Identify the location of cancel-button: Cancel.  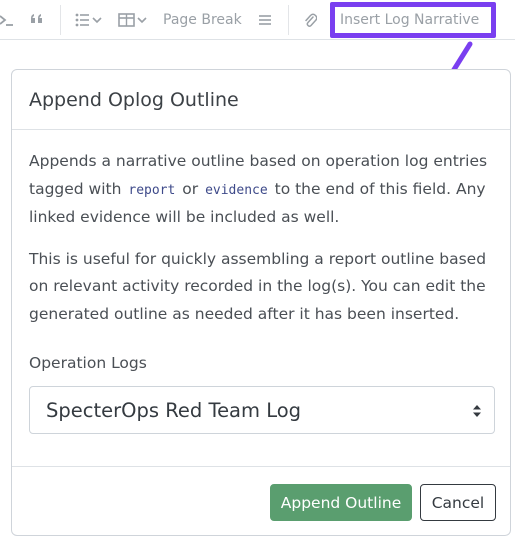
(458, 502).